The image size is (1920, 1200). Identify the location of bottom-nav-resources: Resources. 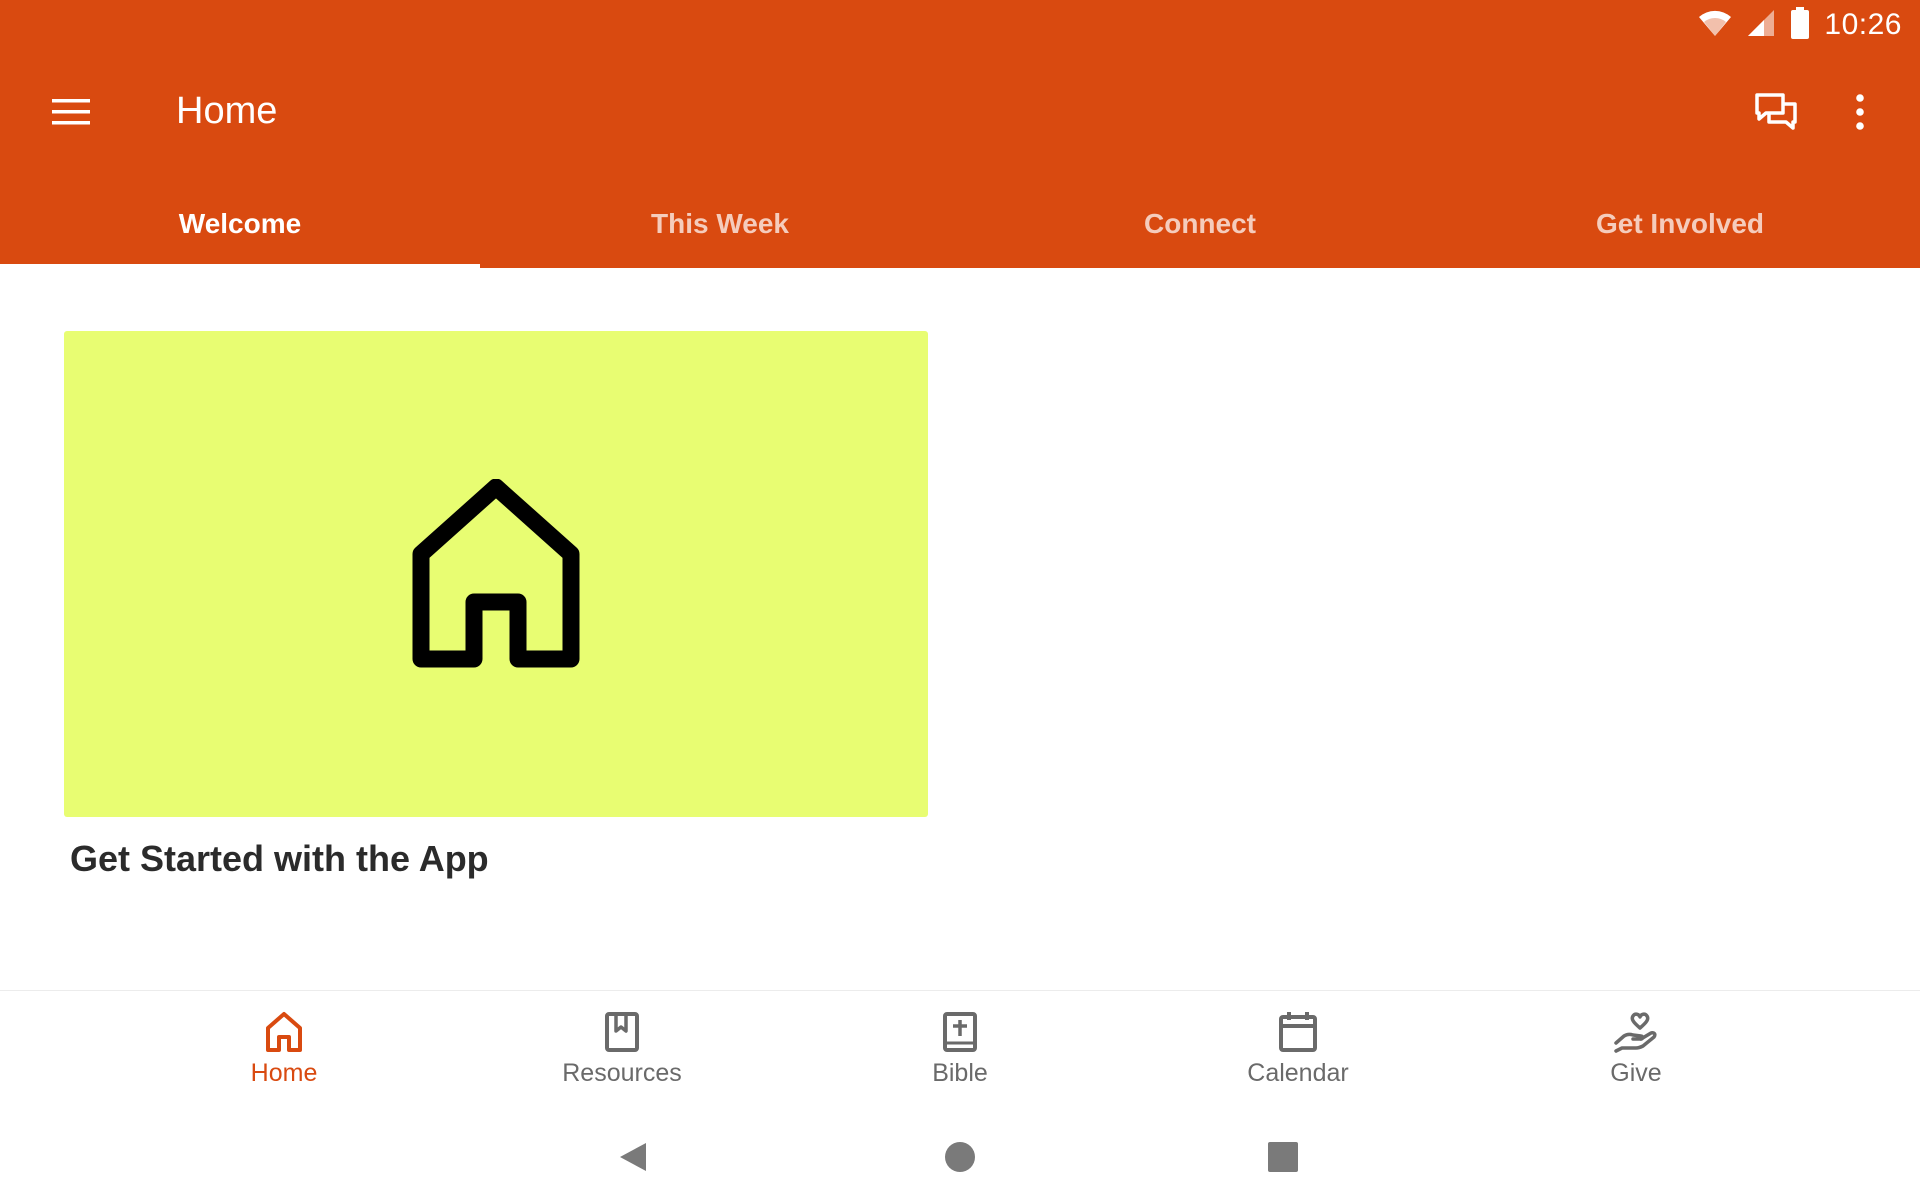
(622, 1046).